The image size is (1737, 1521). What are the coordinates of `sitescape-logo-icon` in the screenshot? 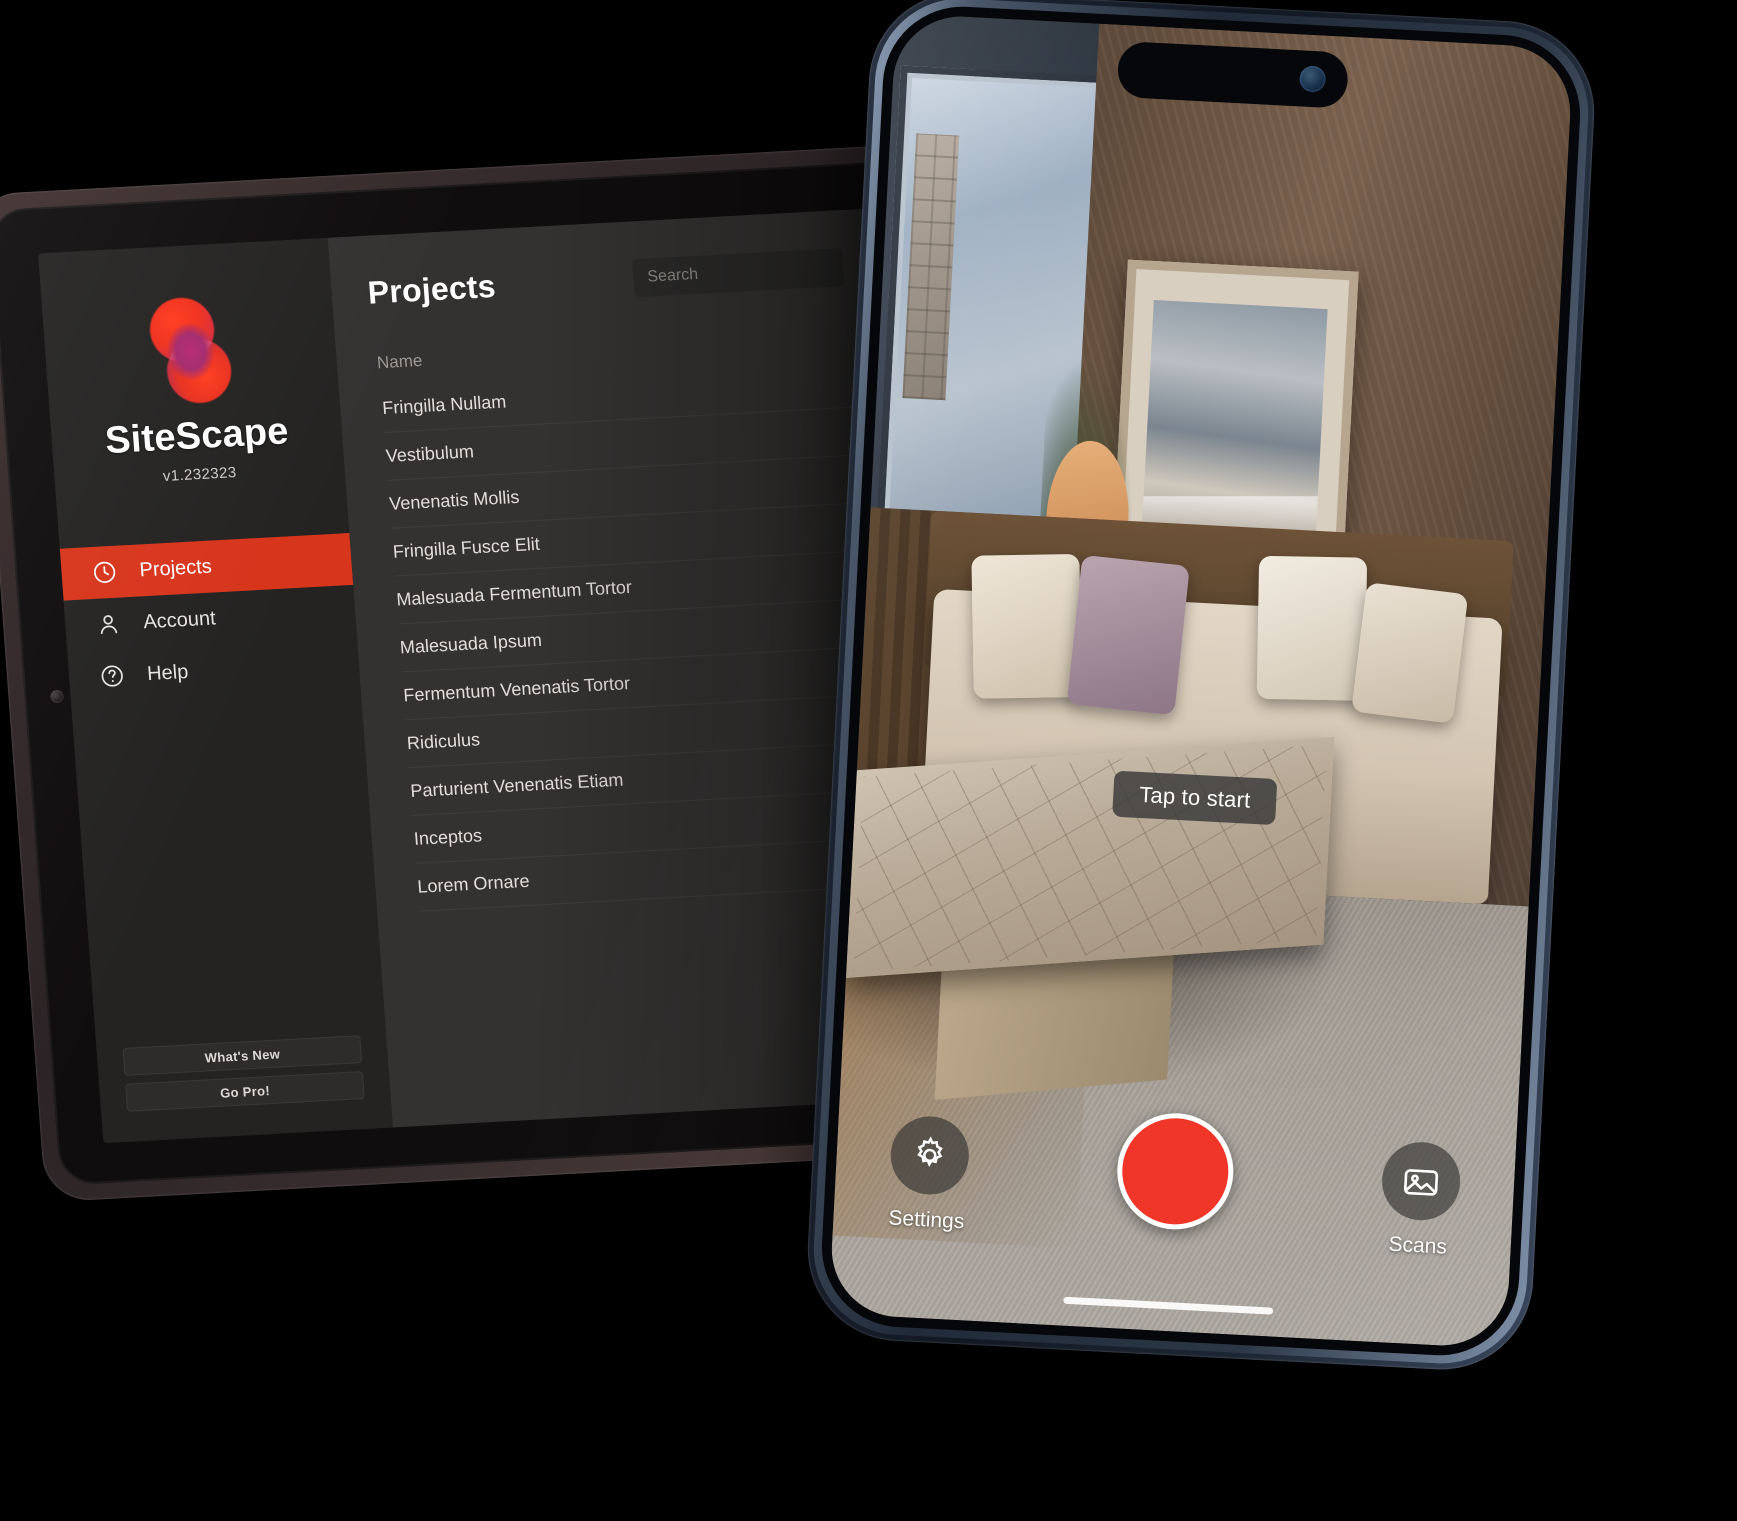 It's located at (191, 352).